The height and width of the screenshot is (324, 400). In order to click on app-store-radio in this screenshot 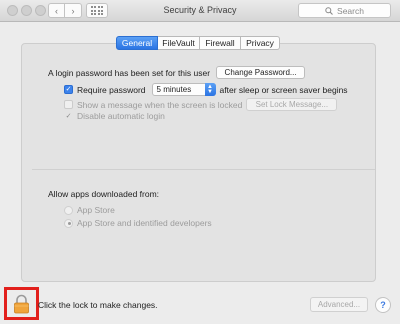, I will do `click(68, 210)`.